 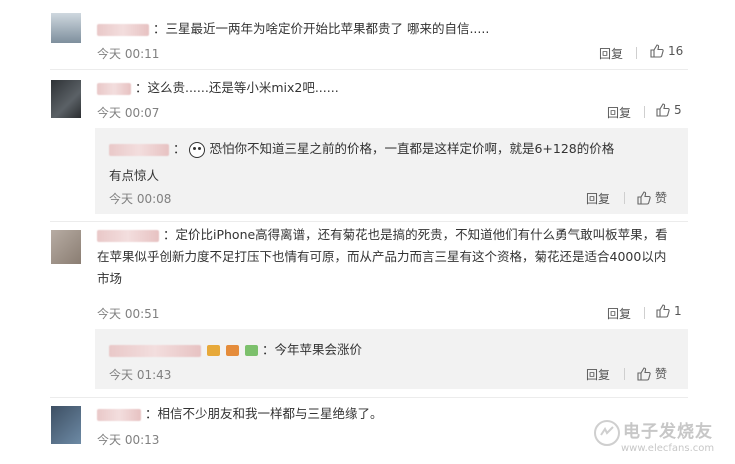 I want to click on logo-icon, so click(x=607, y=433).